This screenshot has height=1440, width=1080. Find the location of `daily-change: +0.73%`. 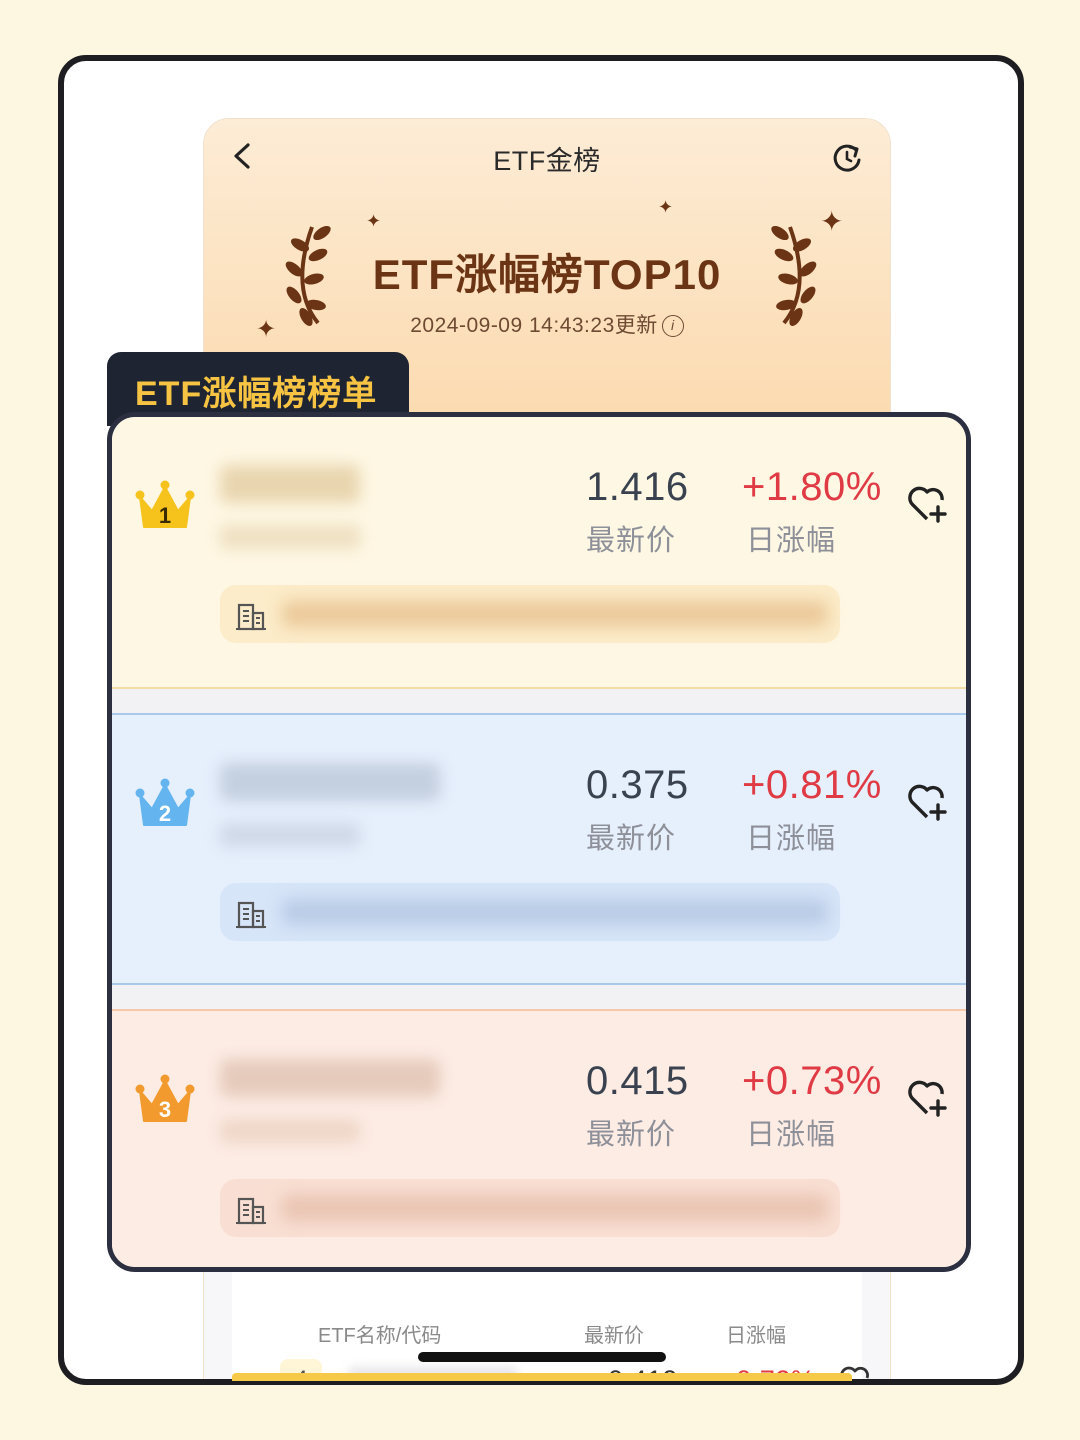

daily-change: +0.73% is located at coordinates (812, 1081).